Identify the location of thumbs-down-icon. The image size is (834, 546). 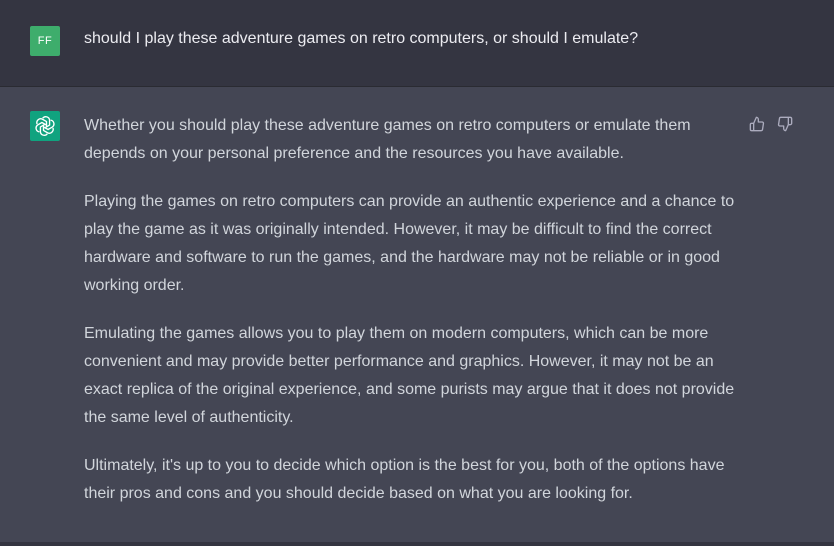
(785, 124).